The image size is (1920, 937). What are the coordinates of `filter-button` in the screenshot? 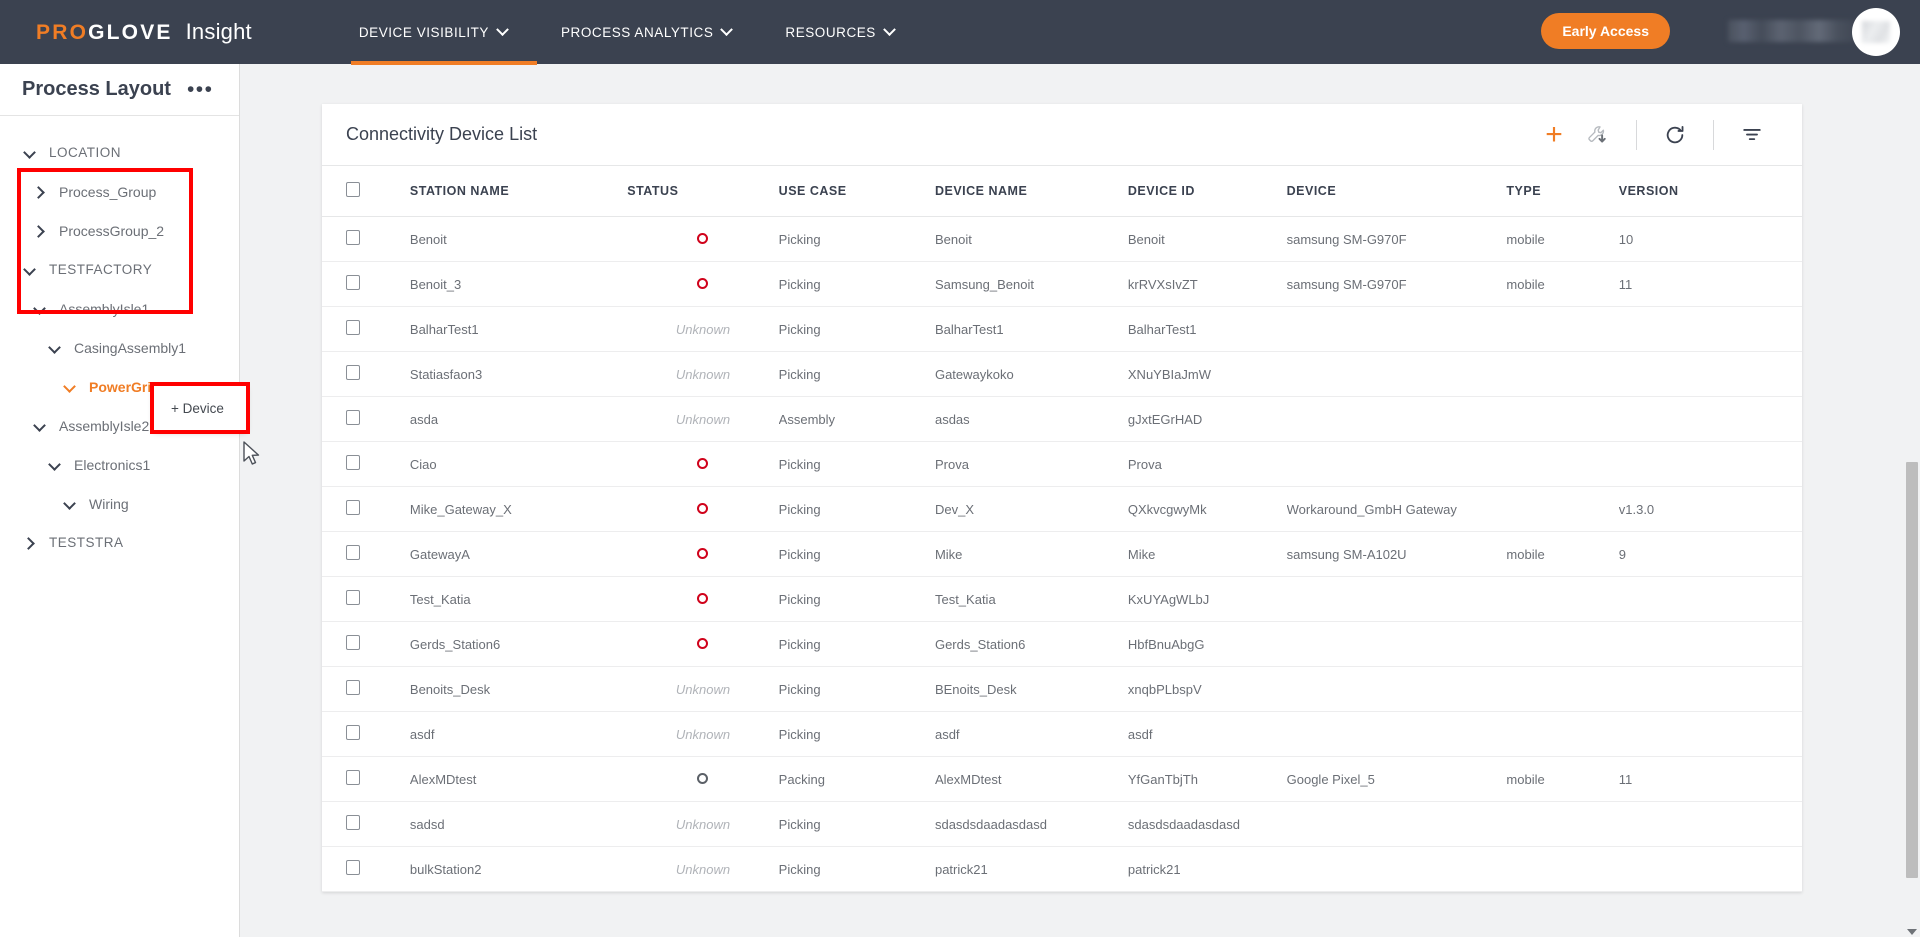 It's located at (1752, 135).